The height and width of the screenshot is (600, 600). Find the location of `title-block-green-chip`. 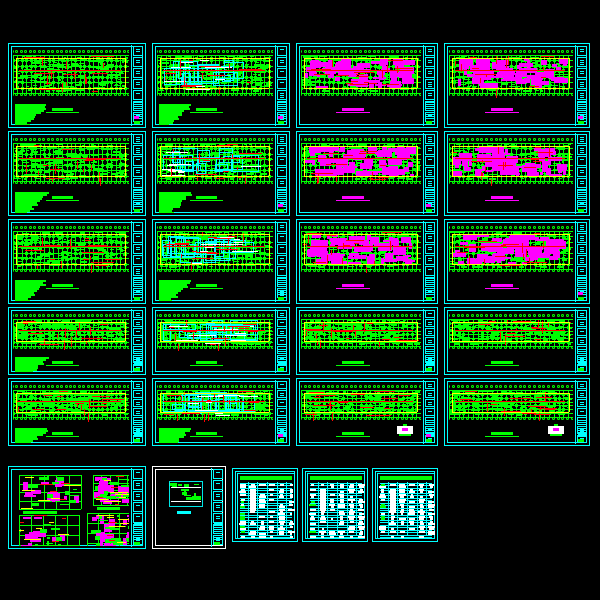

title-block-green-chip is located at coordinates (581, 210).